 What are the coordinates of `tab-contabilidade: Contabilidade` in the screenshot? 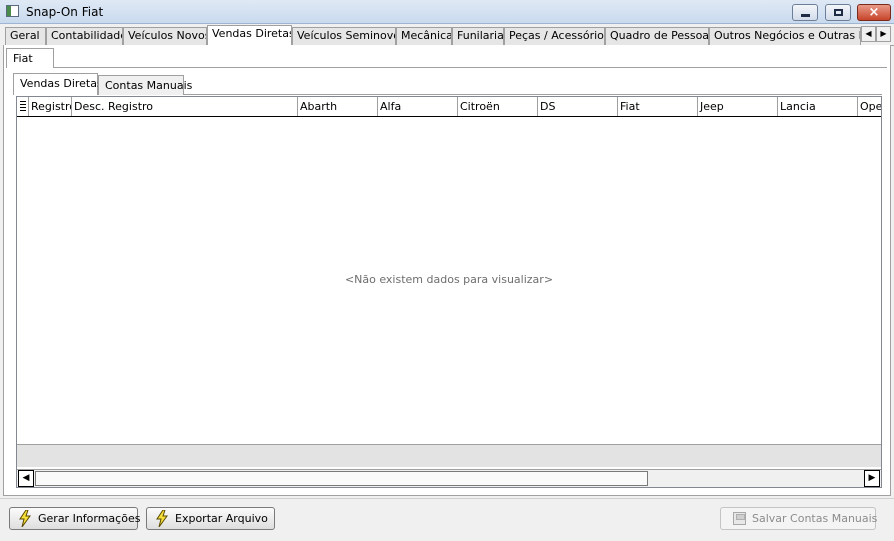 It's located at (84, 36).